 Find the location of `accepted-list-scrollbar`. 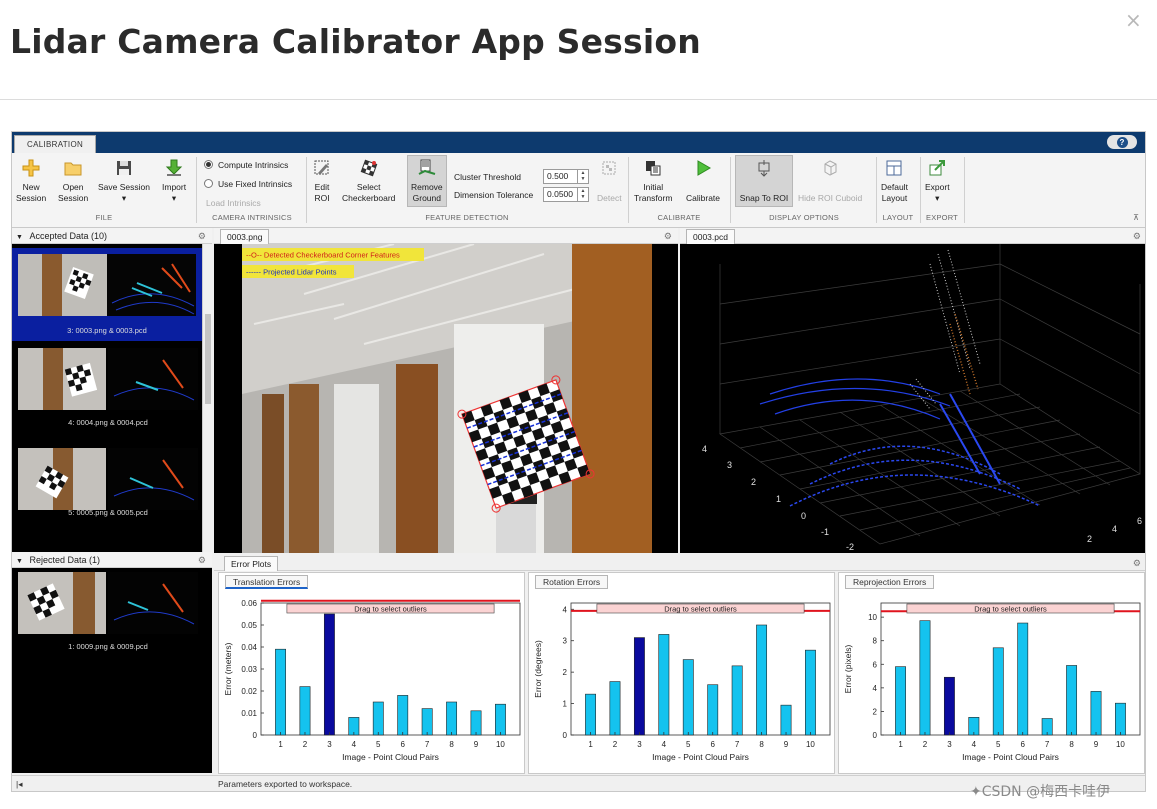

accepted-list-scrollbar is located at coordinates (207, 398).